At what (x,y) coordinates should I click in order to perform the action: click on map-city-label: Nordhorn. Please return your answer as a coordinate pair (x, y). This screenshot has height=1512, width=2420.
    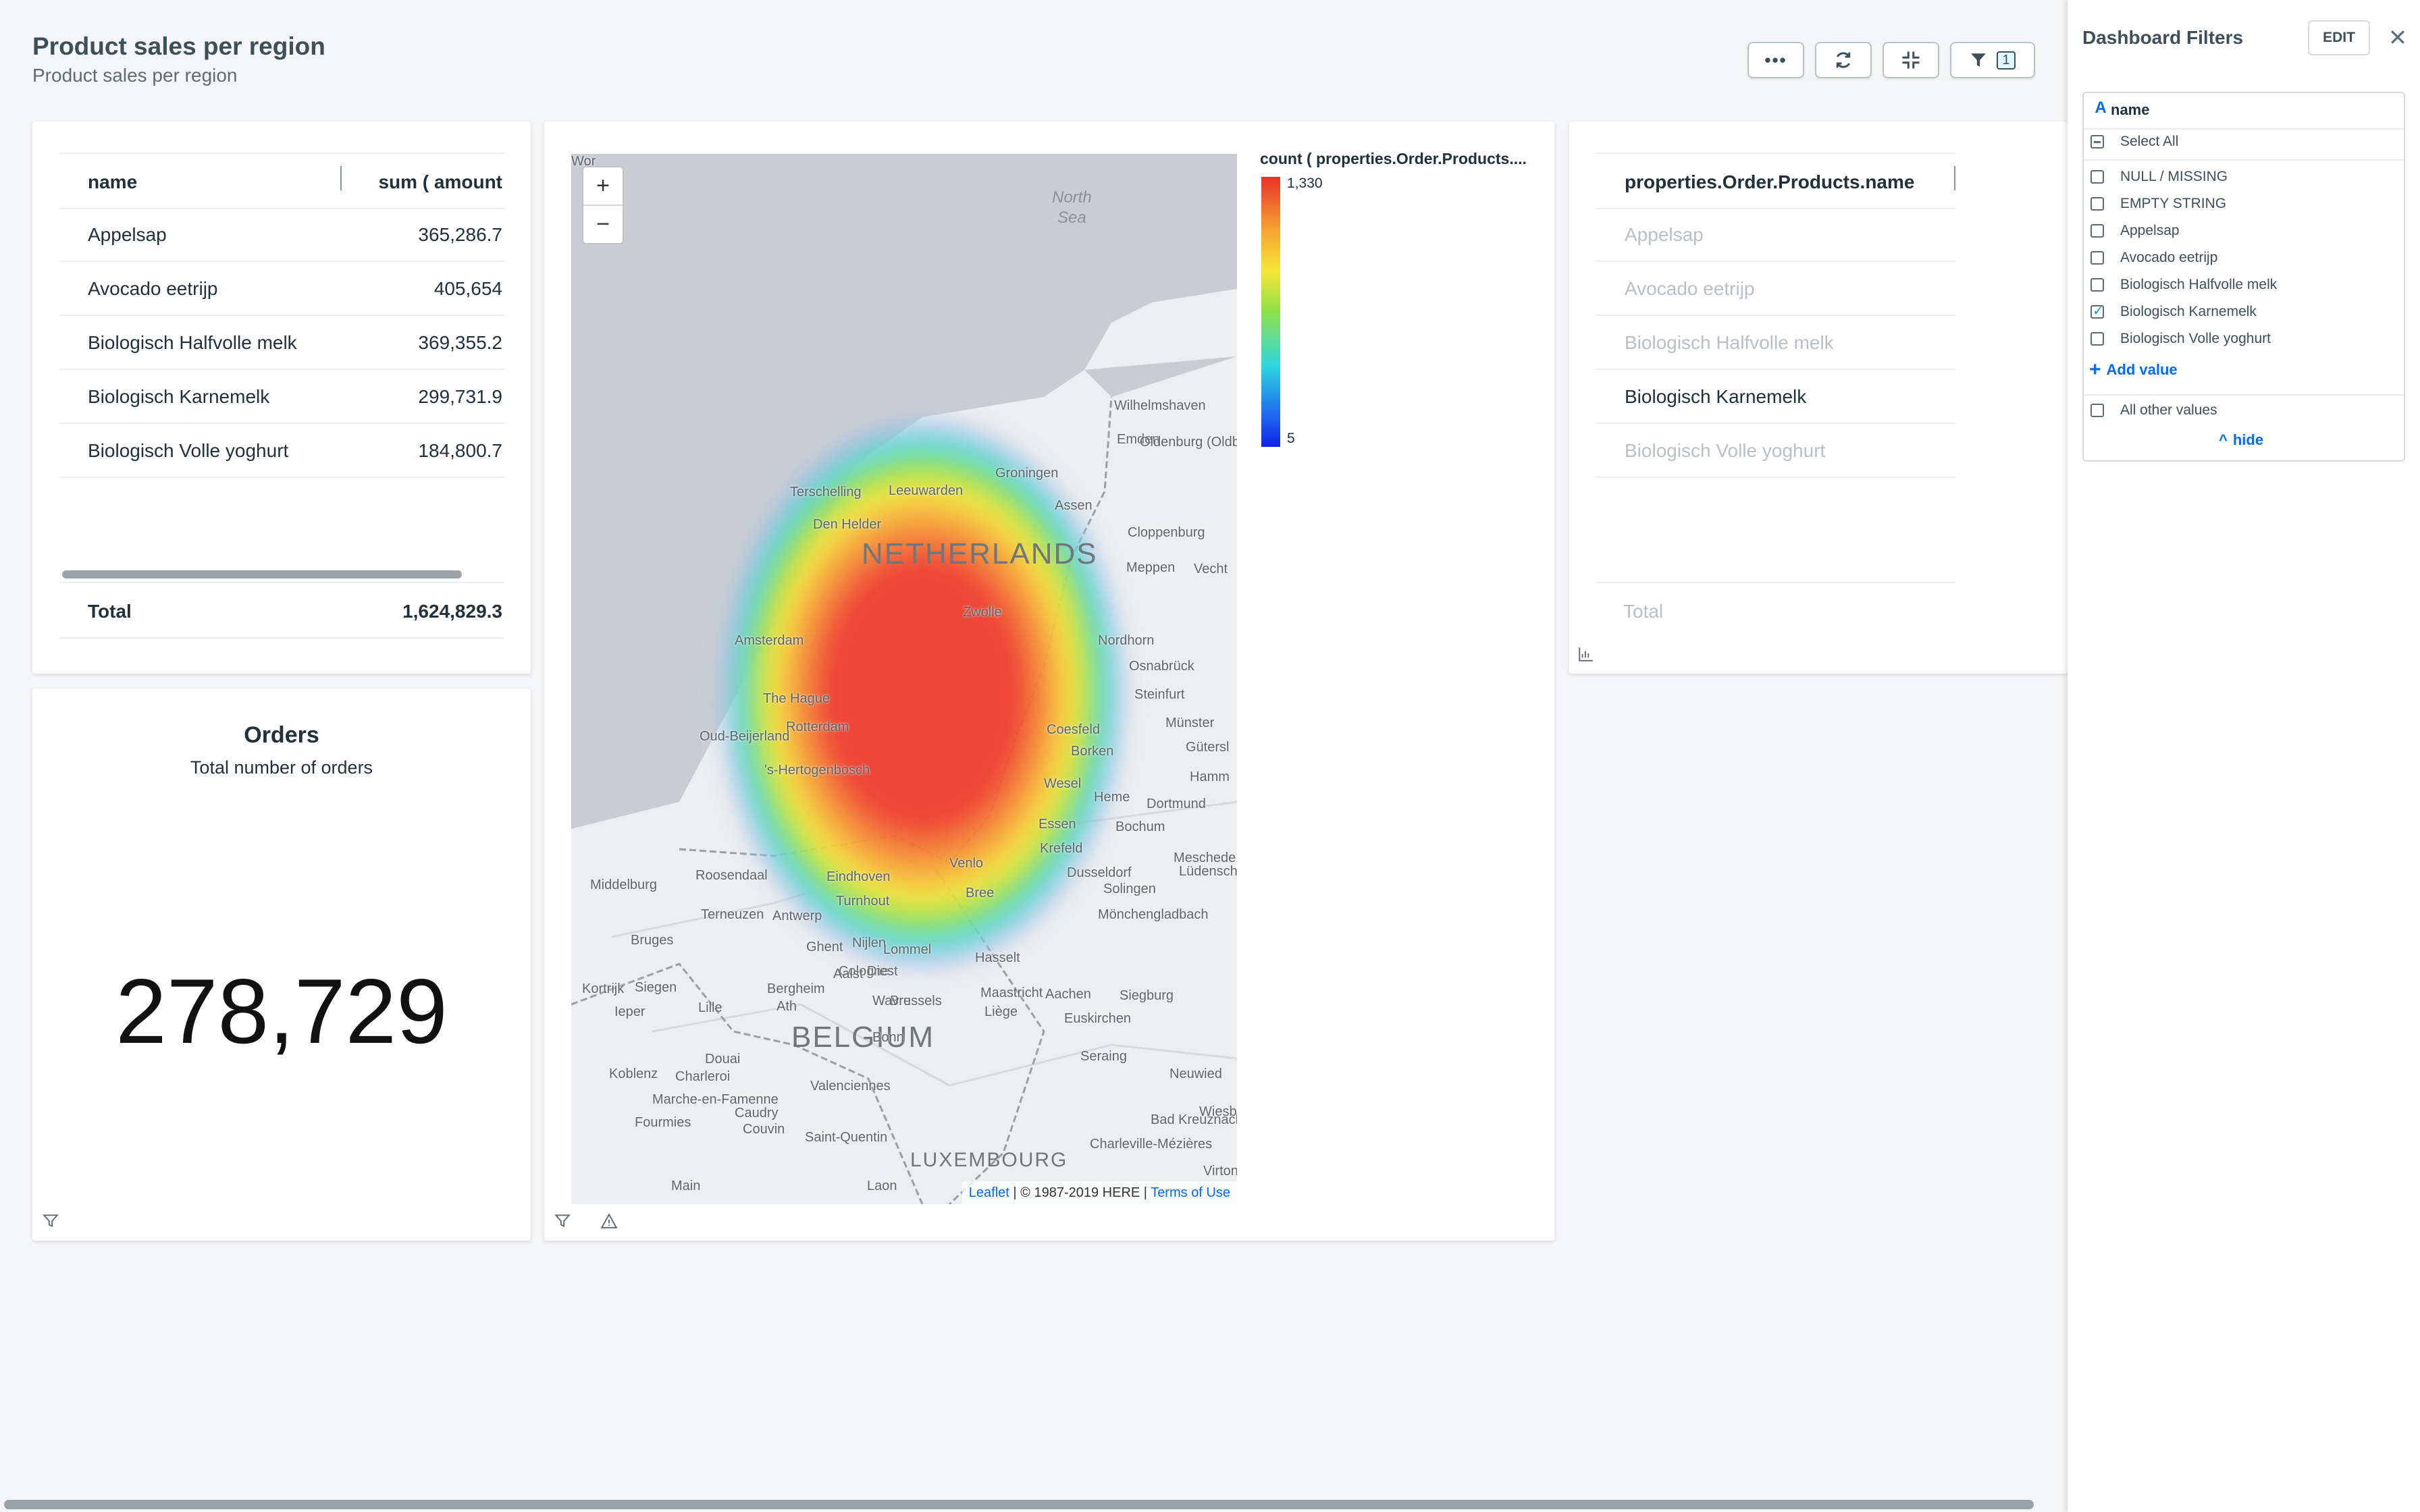
    Looking at the image, I should click on (1126, 640).